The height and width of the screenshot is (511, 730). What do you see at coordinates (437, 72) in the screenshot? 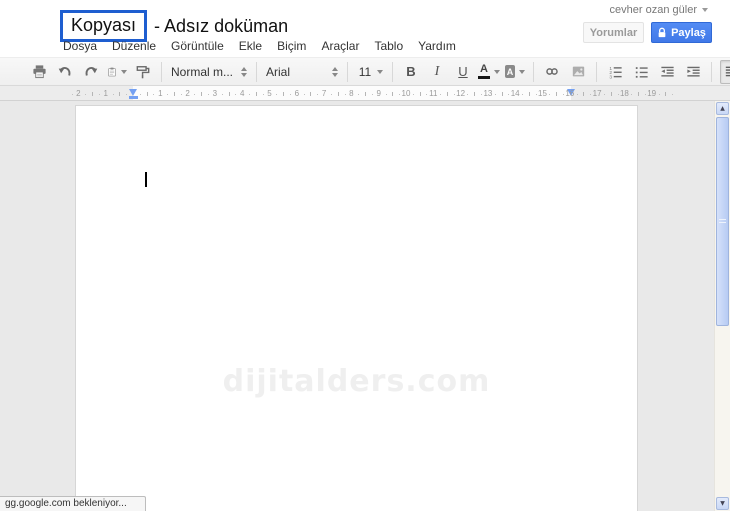
I see `italic-button: I` at bounding box center [437, 72].